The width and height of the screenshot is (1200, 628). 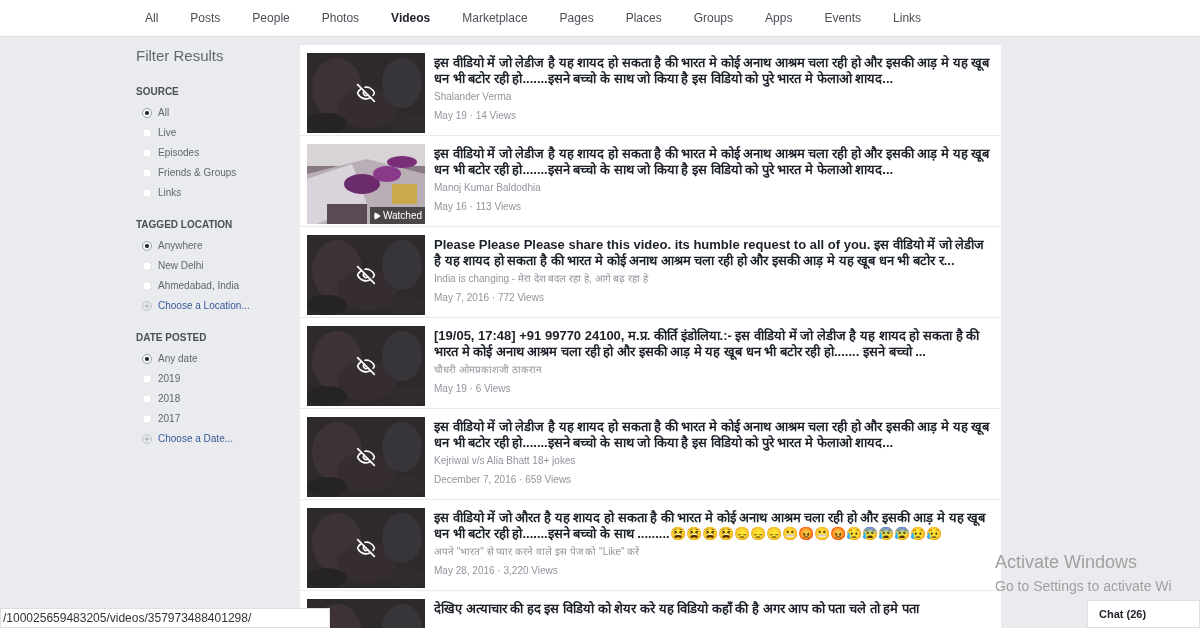 I want to click on video-meta: May 16 · 113 Views, so click(x=478, y=207).